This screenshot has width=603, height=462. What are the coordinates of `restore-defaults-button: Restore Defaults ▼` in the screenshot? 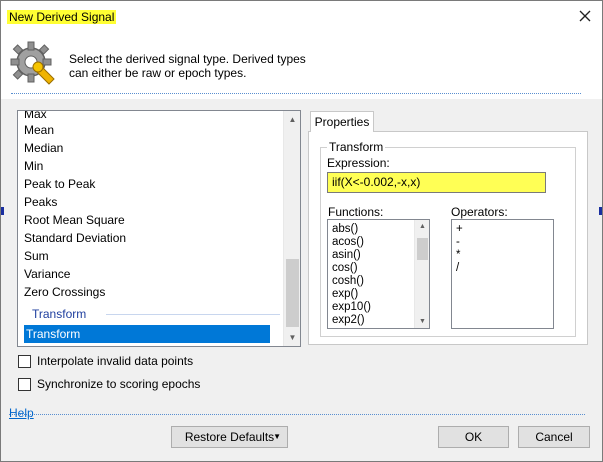 It's located at (229, 437).